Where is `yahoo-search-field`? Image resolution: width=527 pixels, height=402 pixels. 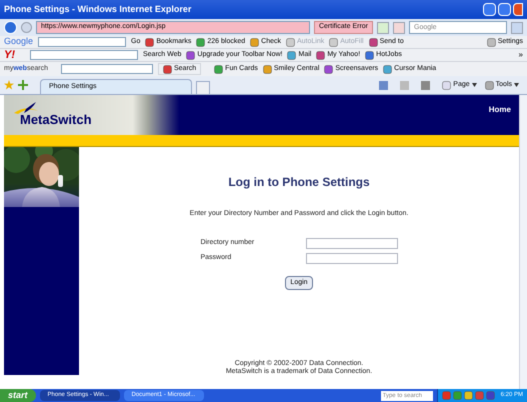 yahoo-search-field is located at coordinates (84, 55).